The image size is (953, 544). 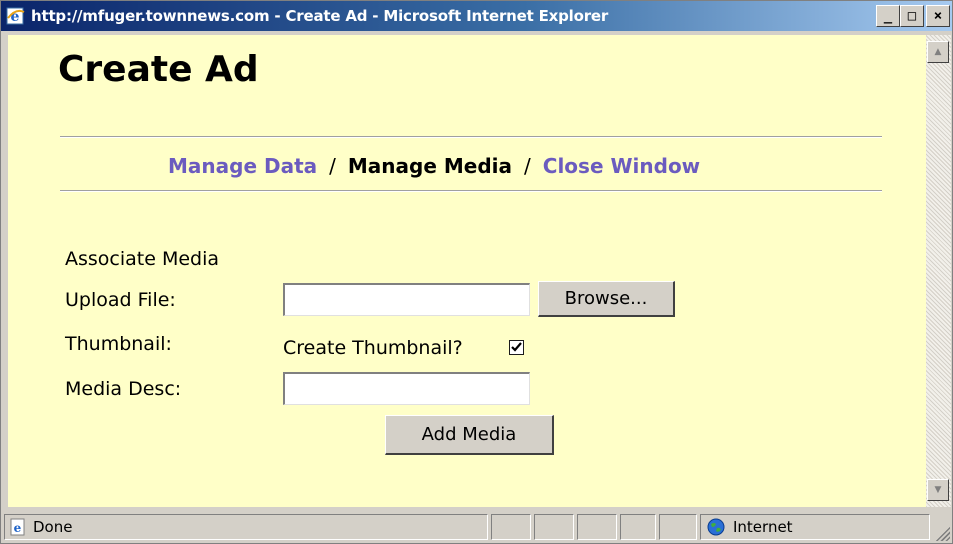 What do you see at coordinates (142, 259) in the screenshot?
I see `section-label: Associate Media` at bounding box center [142, 259].